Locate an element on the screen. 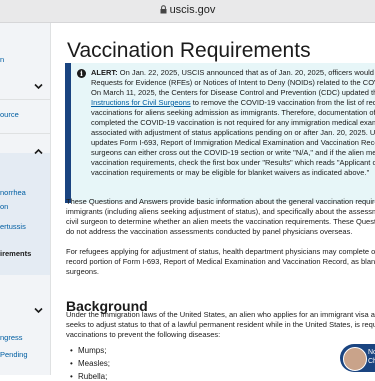 The height and width of the screenshot is (381, 375). civil-surgeons-link: Instructions for Civil Surgeons is located at coordinates (141, 102).